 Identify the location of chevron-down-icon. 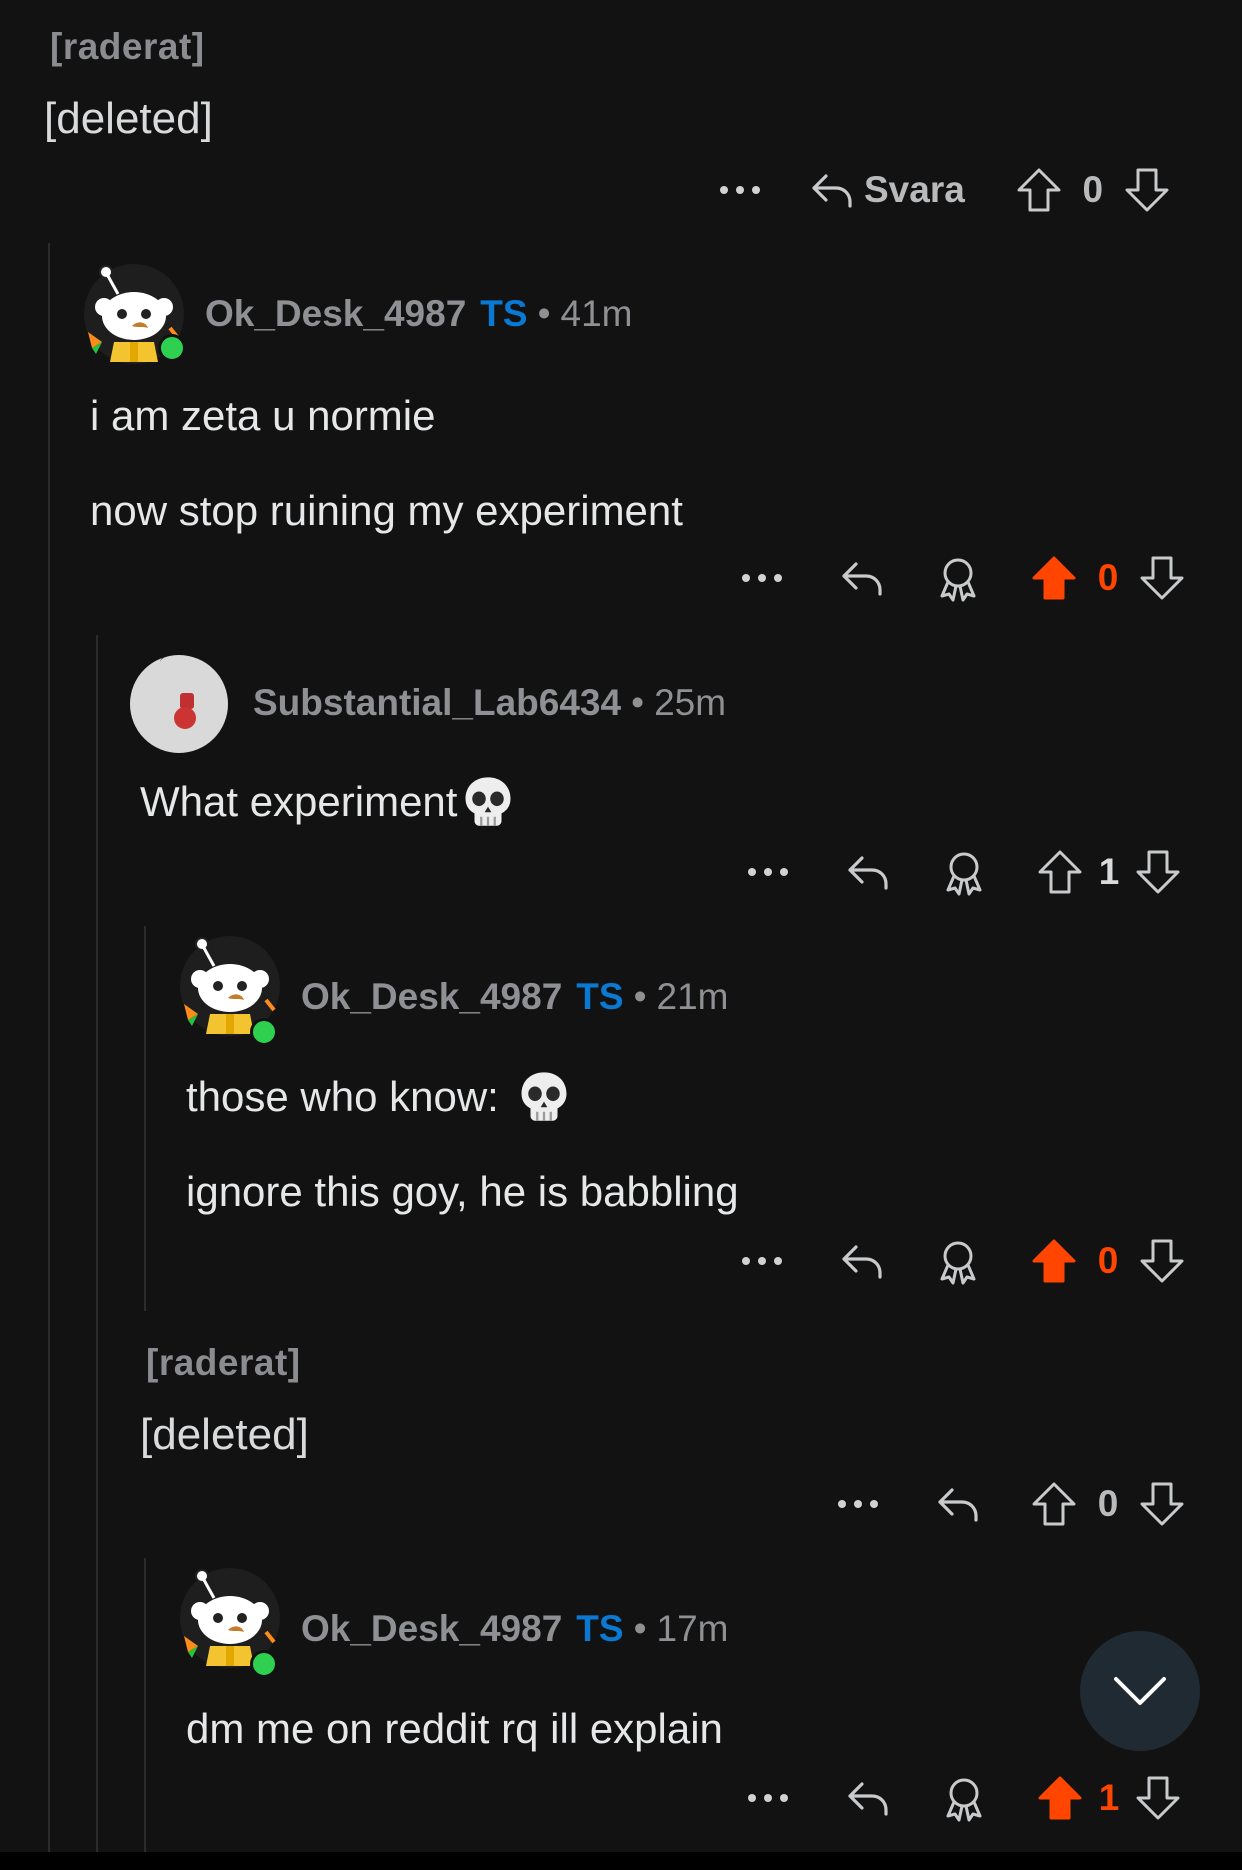
(1140, 1691).